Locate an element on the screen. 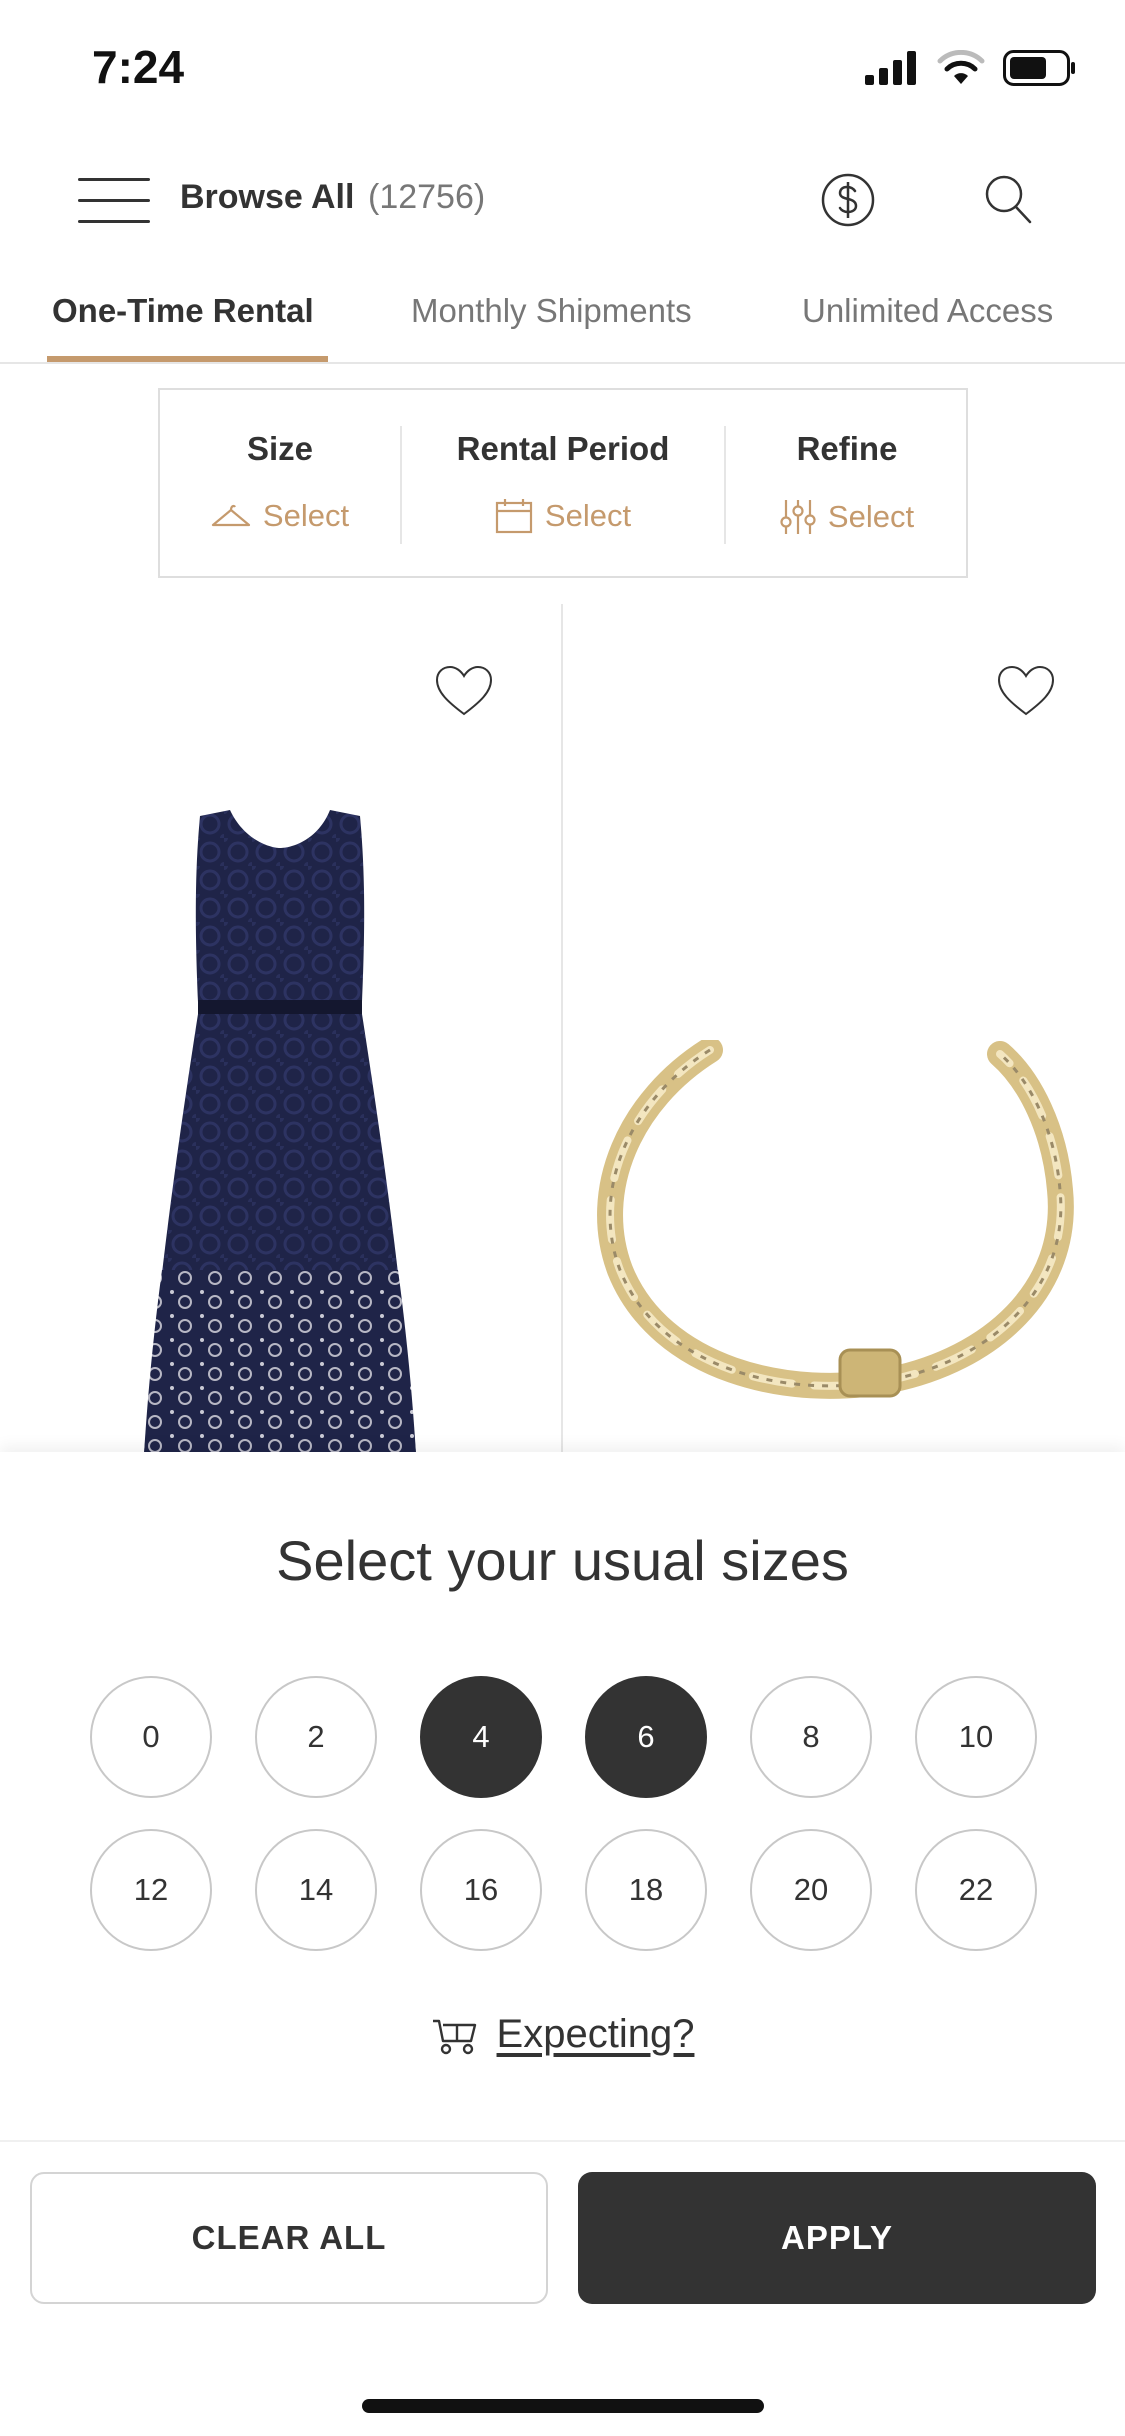  sheet-title: Select your usual sizes is located at coordinates (562, 1560).